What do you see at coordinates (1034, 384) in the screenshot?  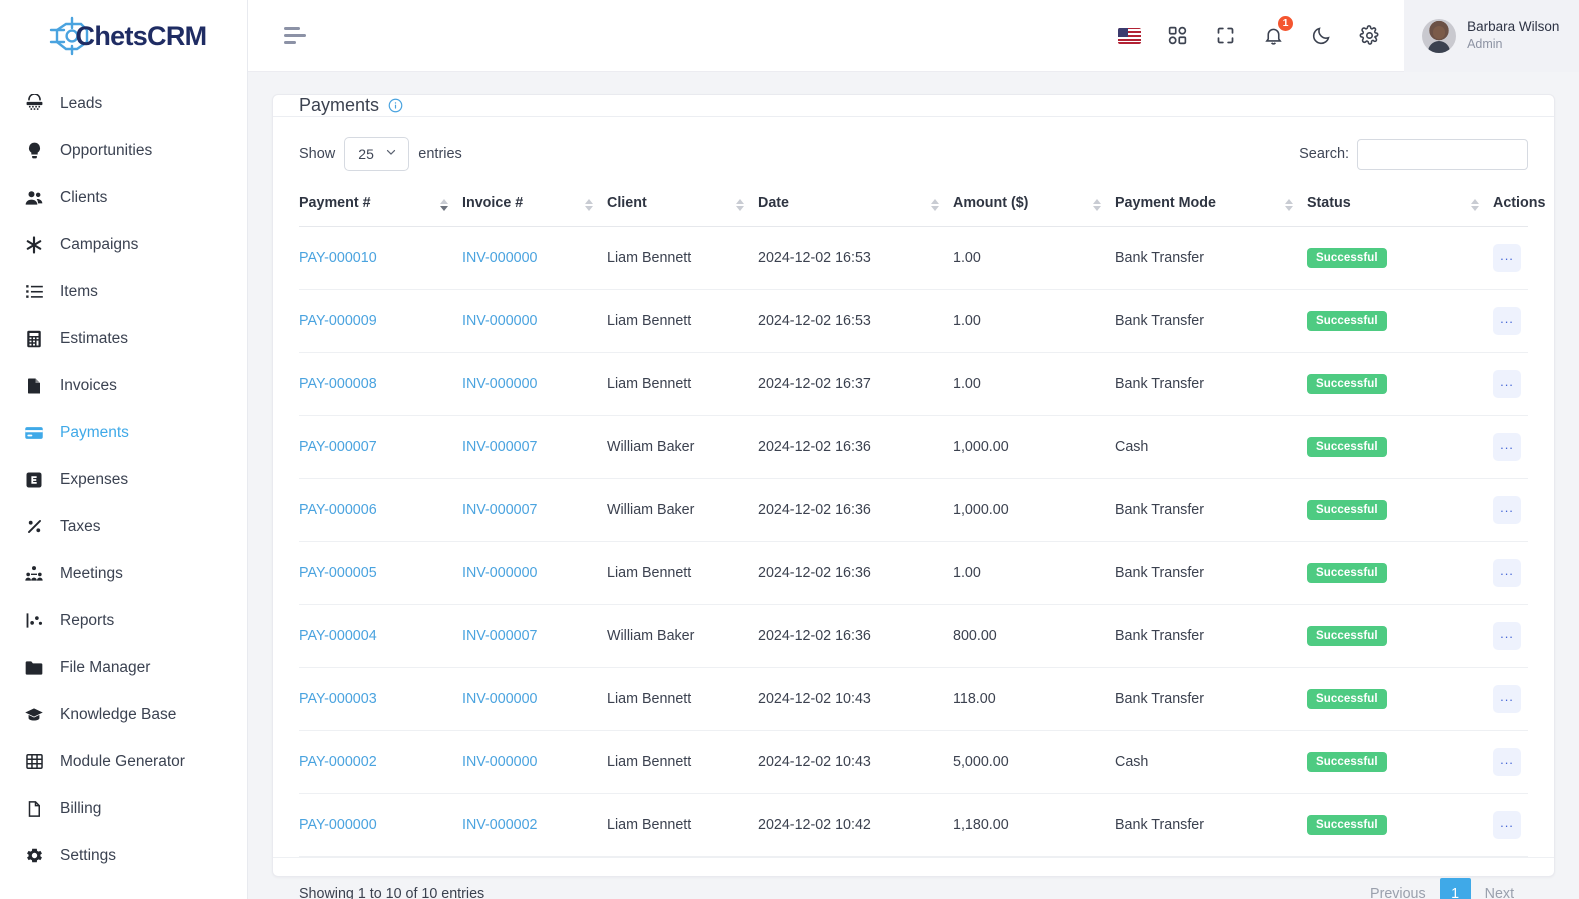 I see `cell-amount: 1.00` at bounding box center [1034, 384].